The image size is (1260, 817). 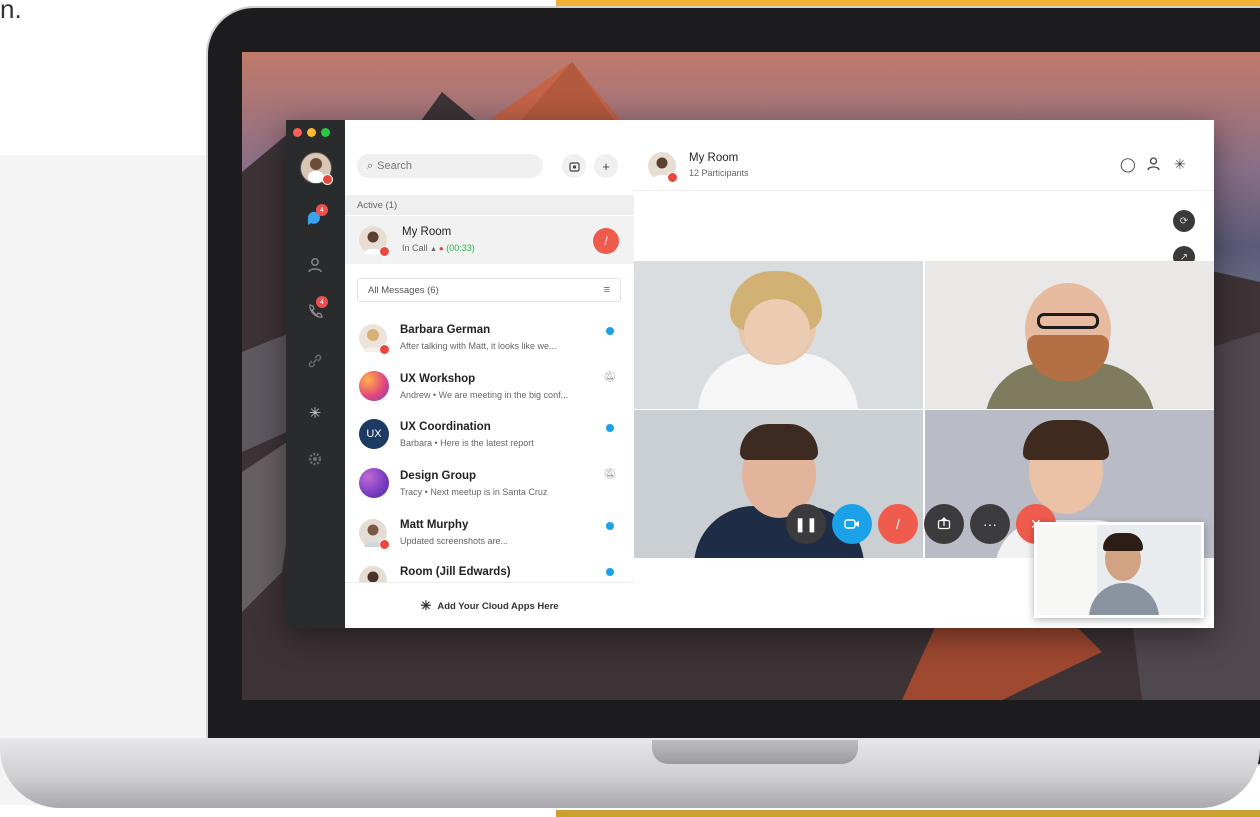 What do you see at coordinates (1119, 570) in the screenshot?
I see `self-view` at bounding box center [1119, 570].